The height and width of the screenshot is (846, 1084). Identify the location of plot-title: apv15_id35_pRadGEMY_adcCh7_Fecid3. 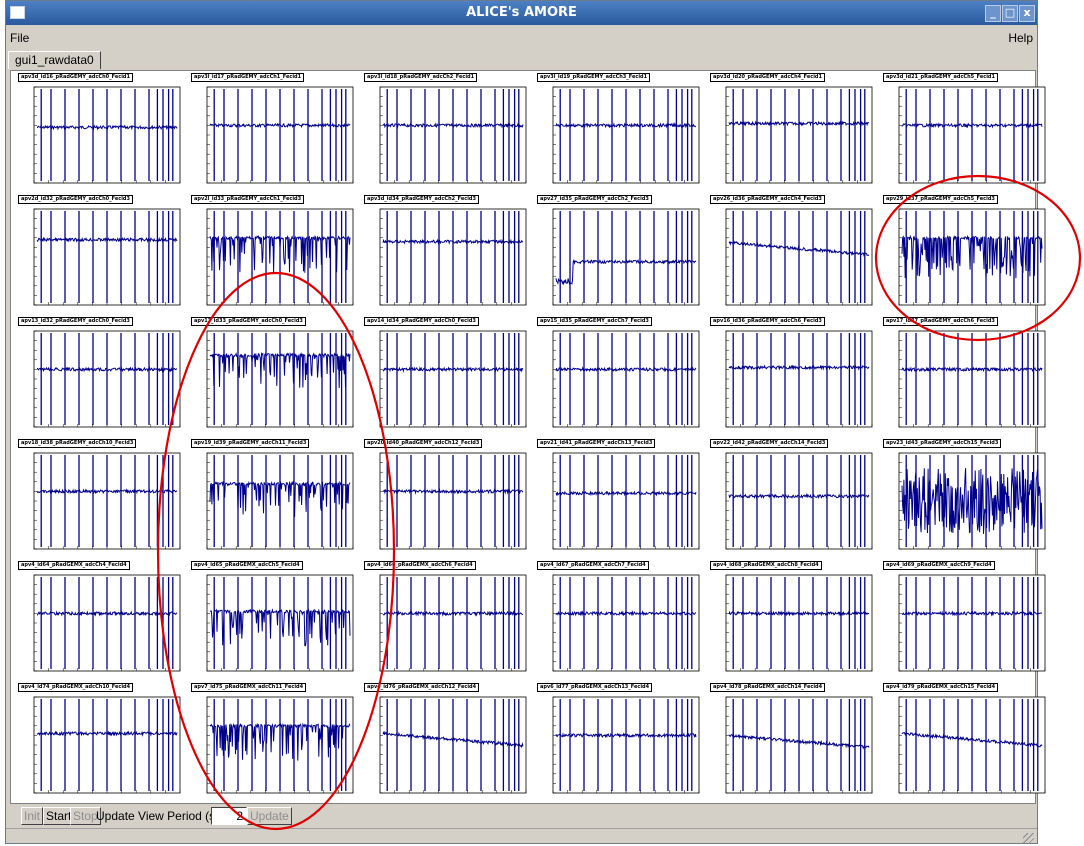
(594, 321).